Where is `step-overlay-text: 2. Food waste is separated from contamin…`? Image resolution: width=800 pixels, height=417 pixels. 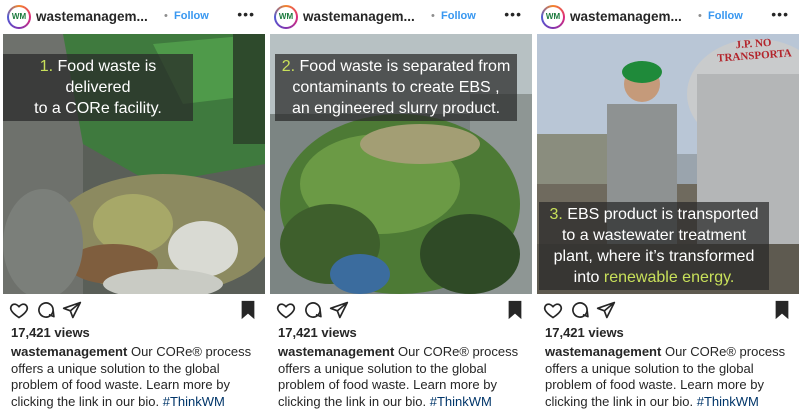
step-overlay-text: 2. Food waste is separated from contamin… is located at coordinates (396, 87).